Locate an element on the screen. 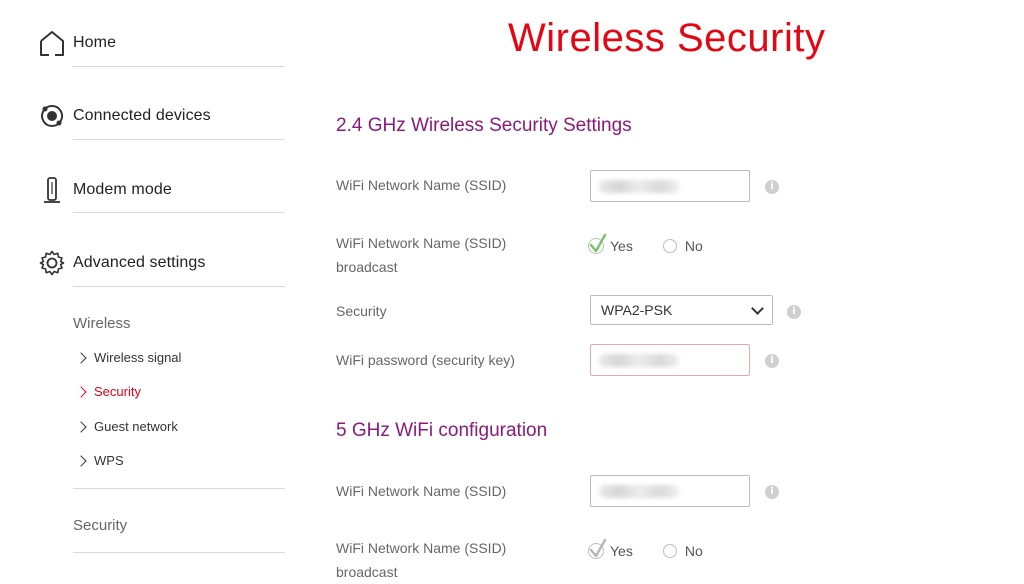 The image size is (1024, 584). sidebar-item-home: Home is located at coordinates (161, 43).